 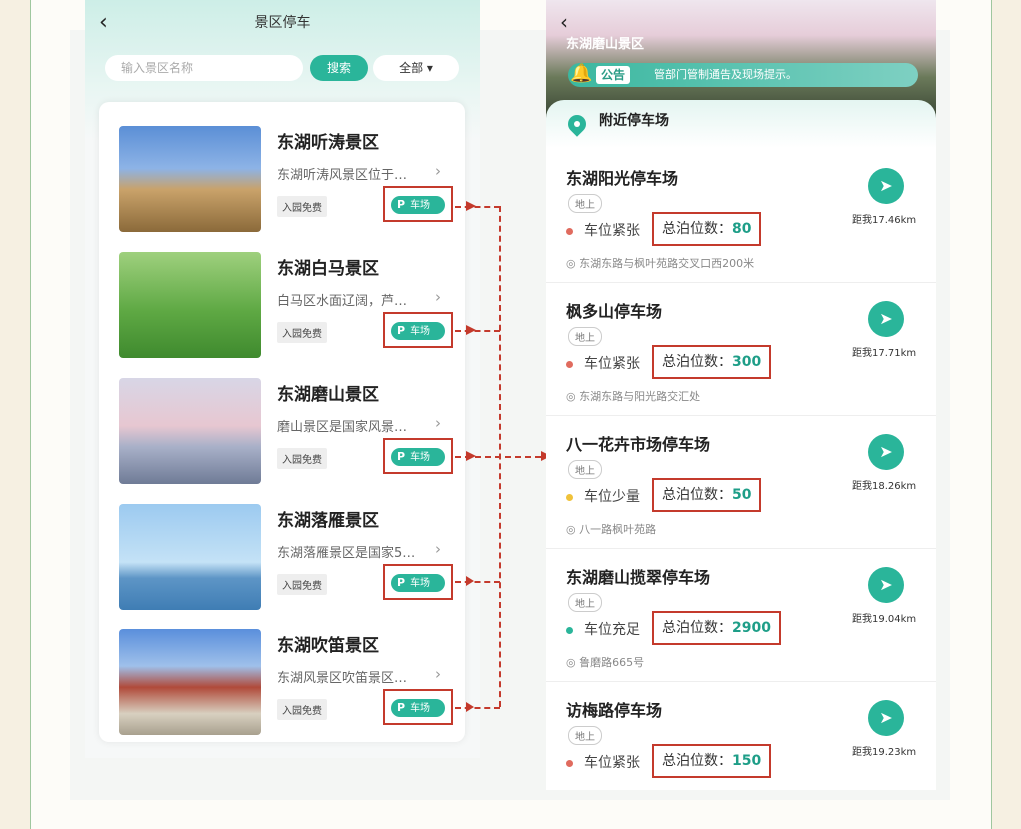 I want to click on notice-tag: 公告, so click(x=613, y=75).